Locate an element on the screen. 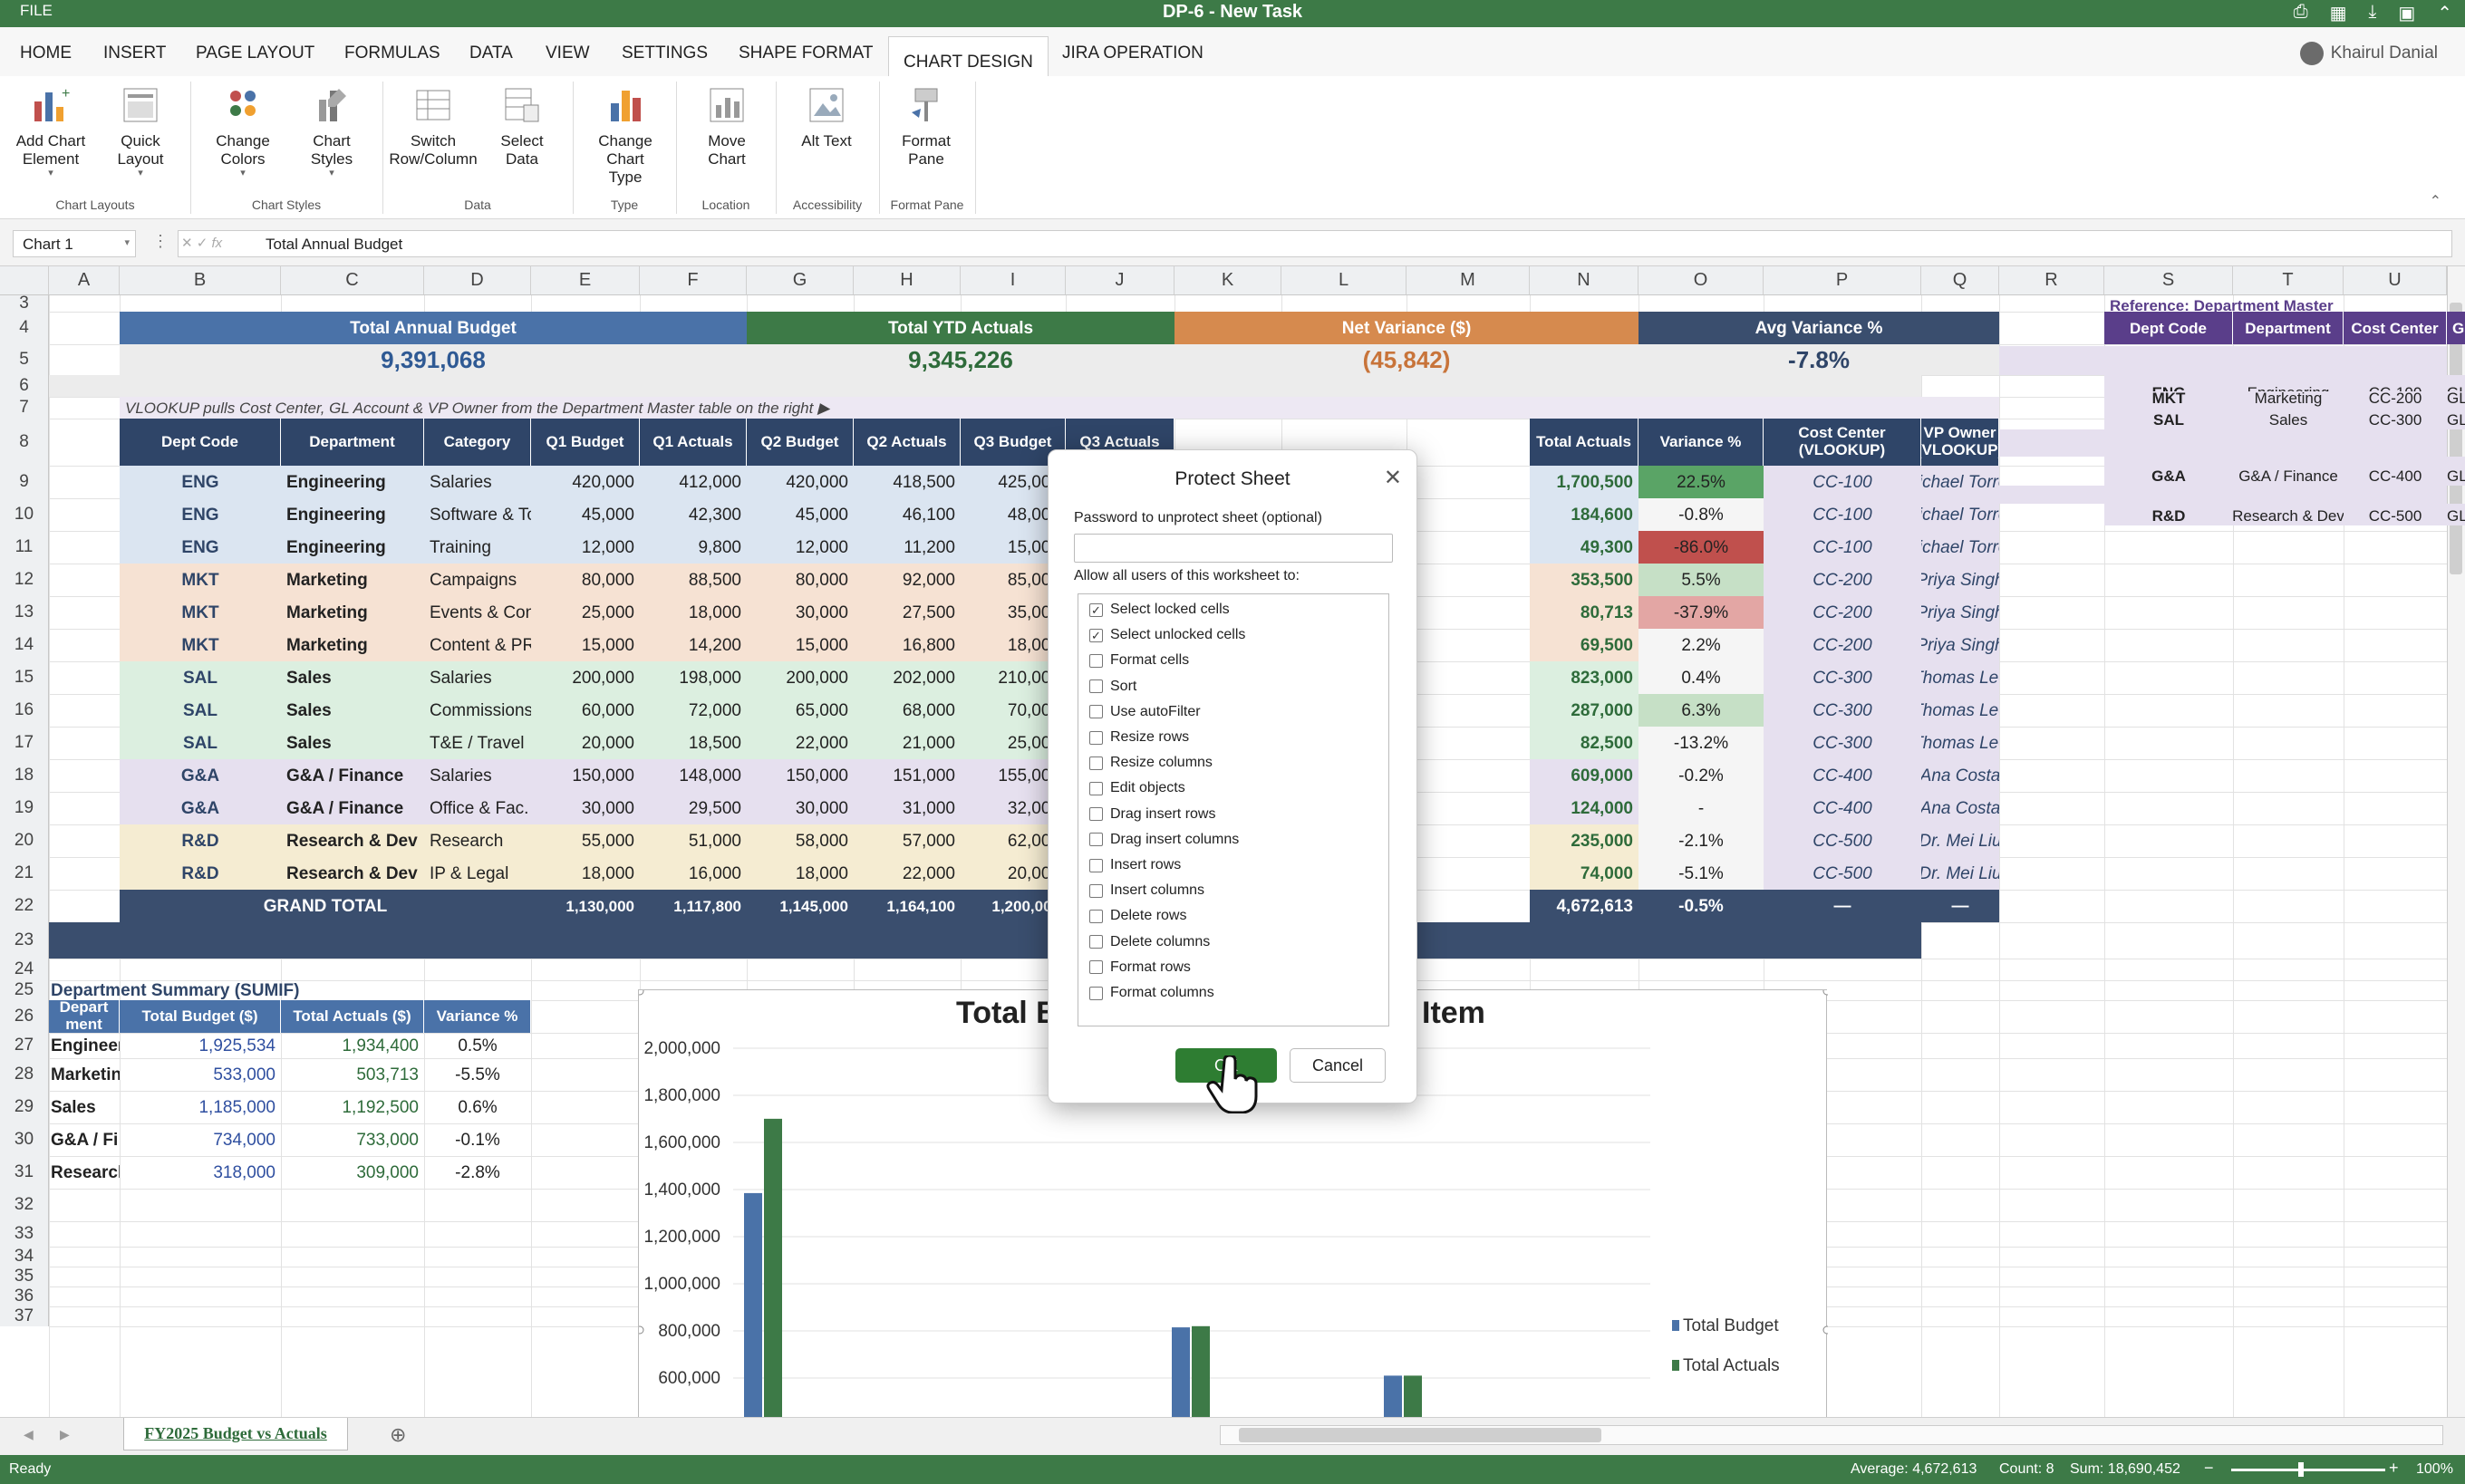 The image size is (2465, 1484). row-header: 27 is located at coordinates (24, 1046).